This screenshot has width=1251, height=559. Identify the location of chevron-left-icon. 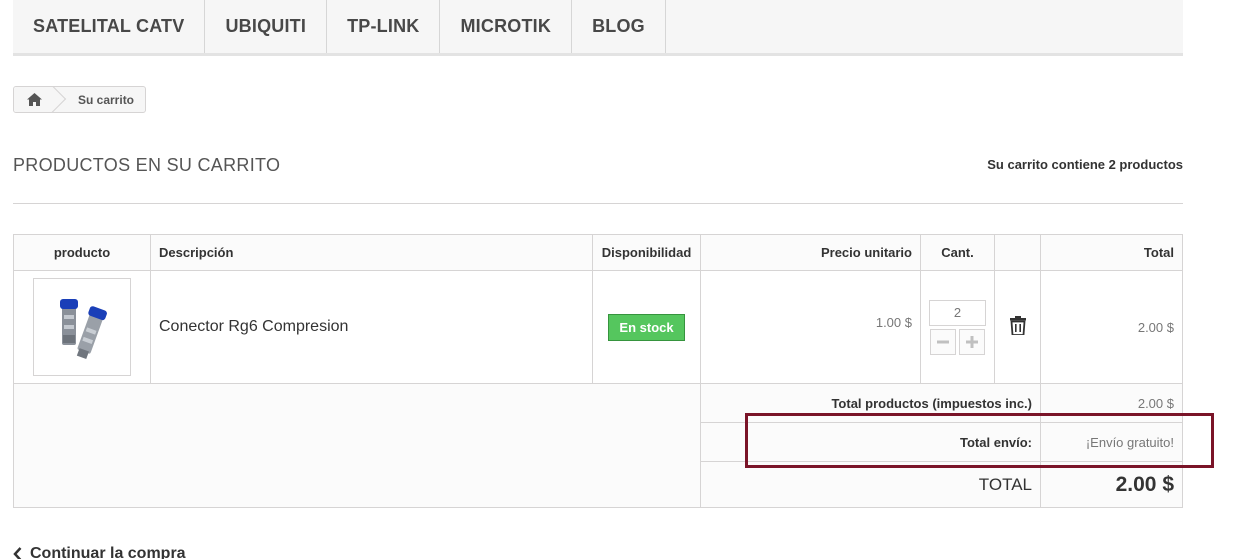
(17, 553).